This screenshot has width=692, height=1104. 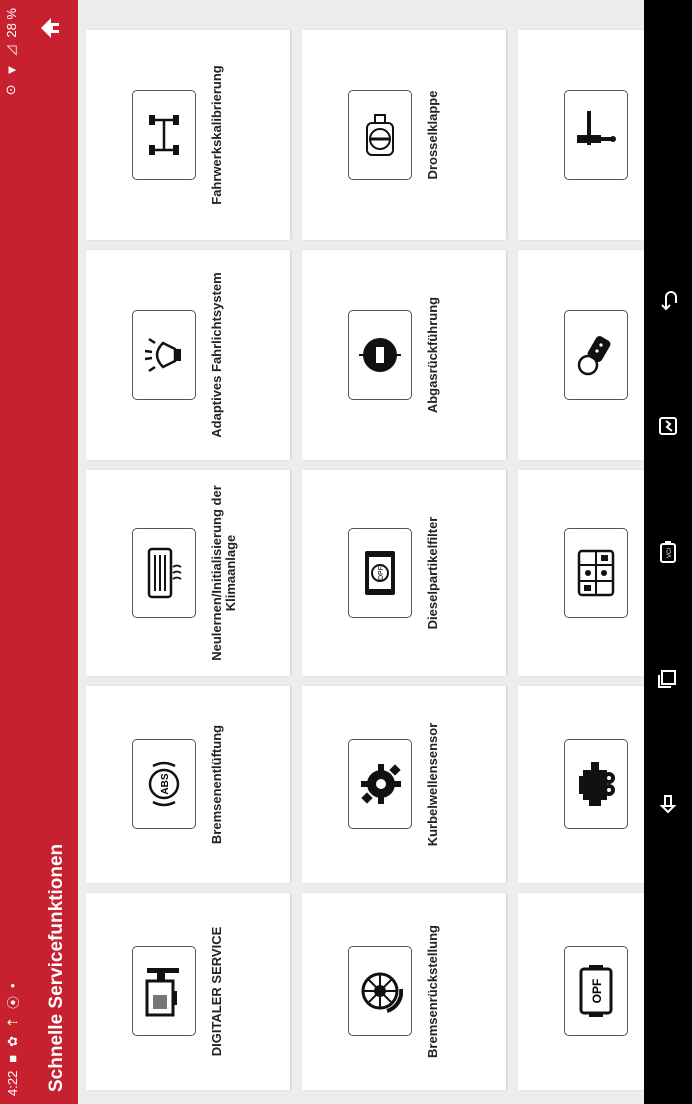 I want to click on home-icon, so click(x=50, y=28).